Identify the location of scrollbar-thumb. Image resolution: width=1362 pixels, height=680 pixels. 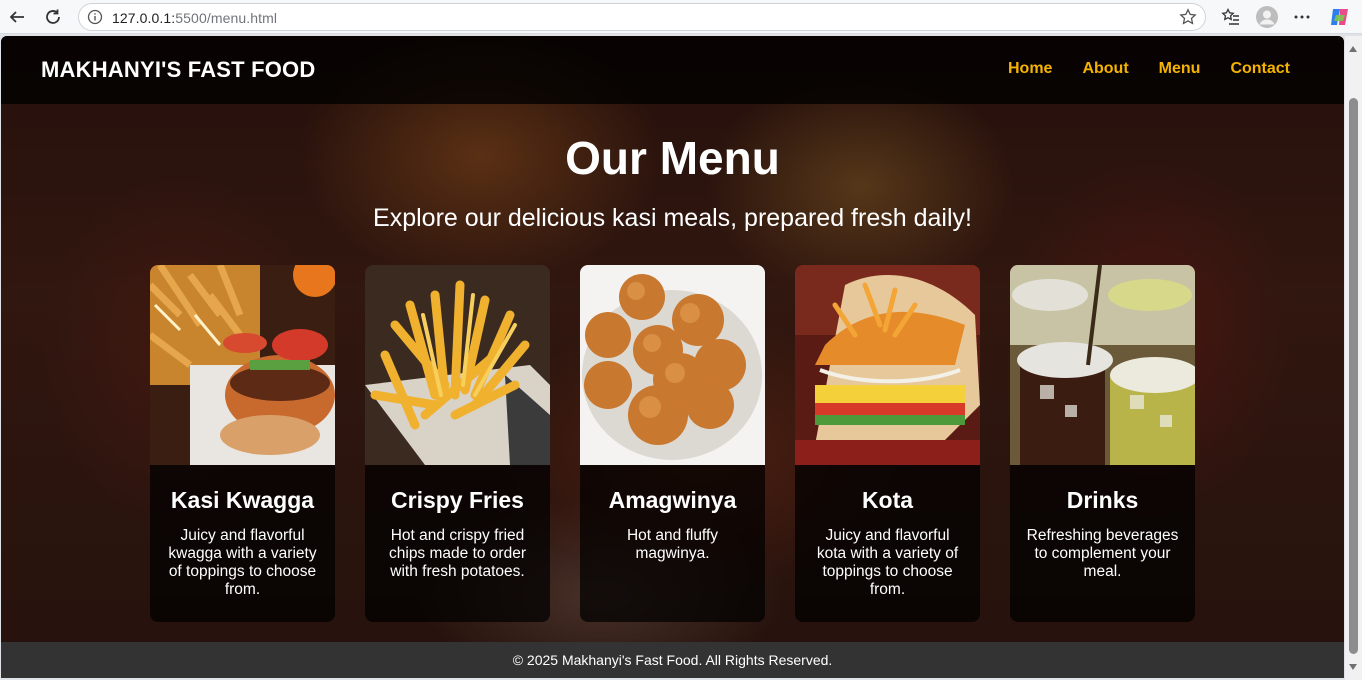
(1353, 376).